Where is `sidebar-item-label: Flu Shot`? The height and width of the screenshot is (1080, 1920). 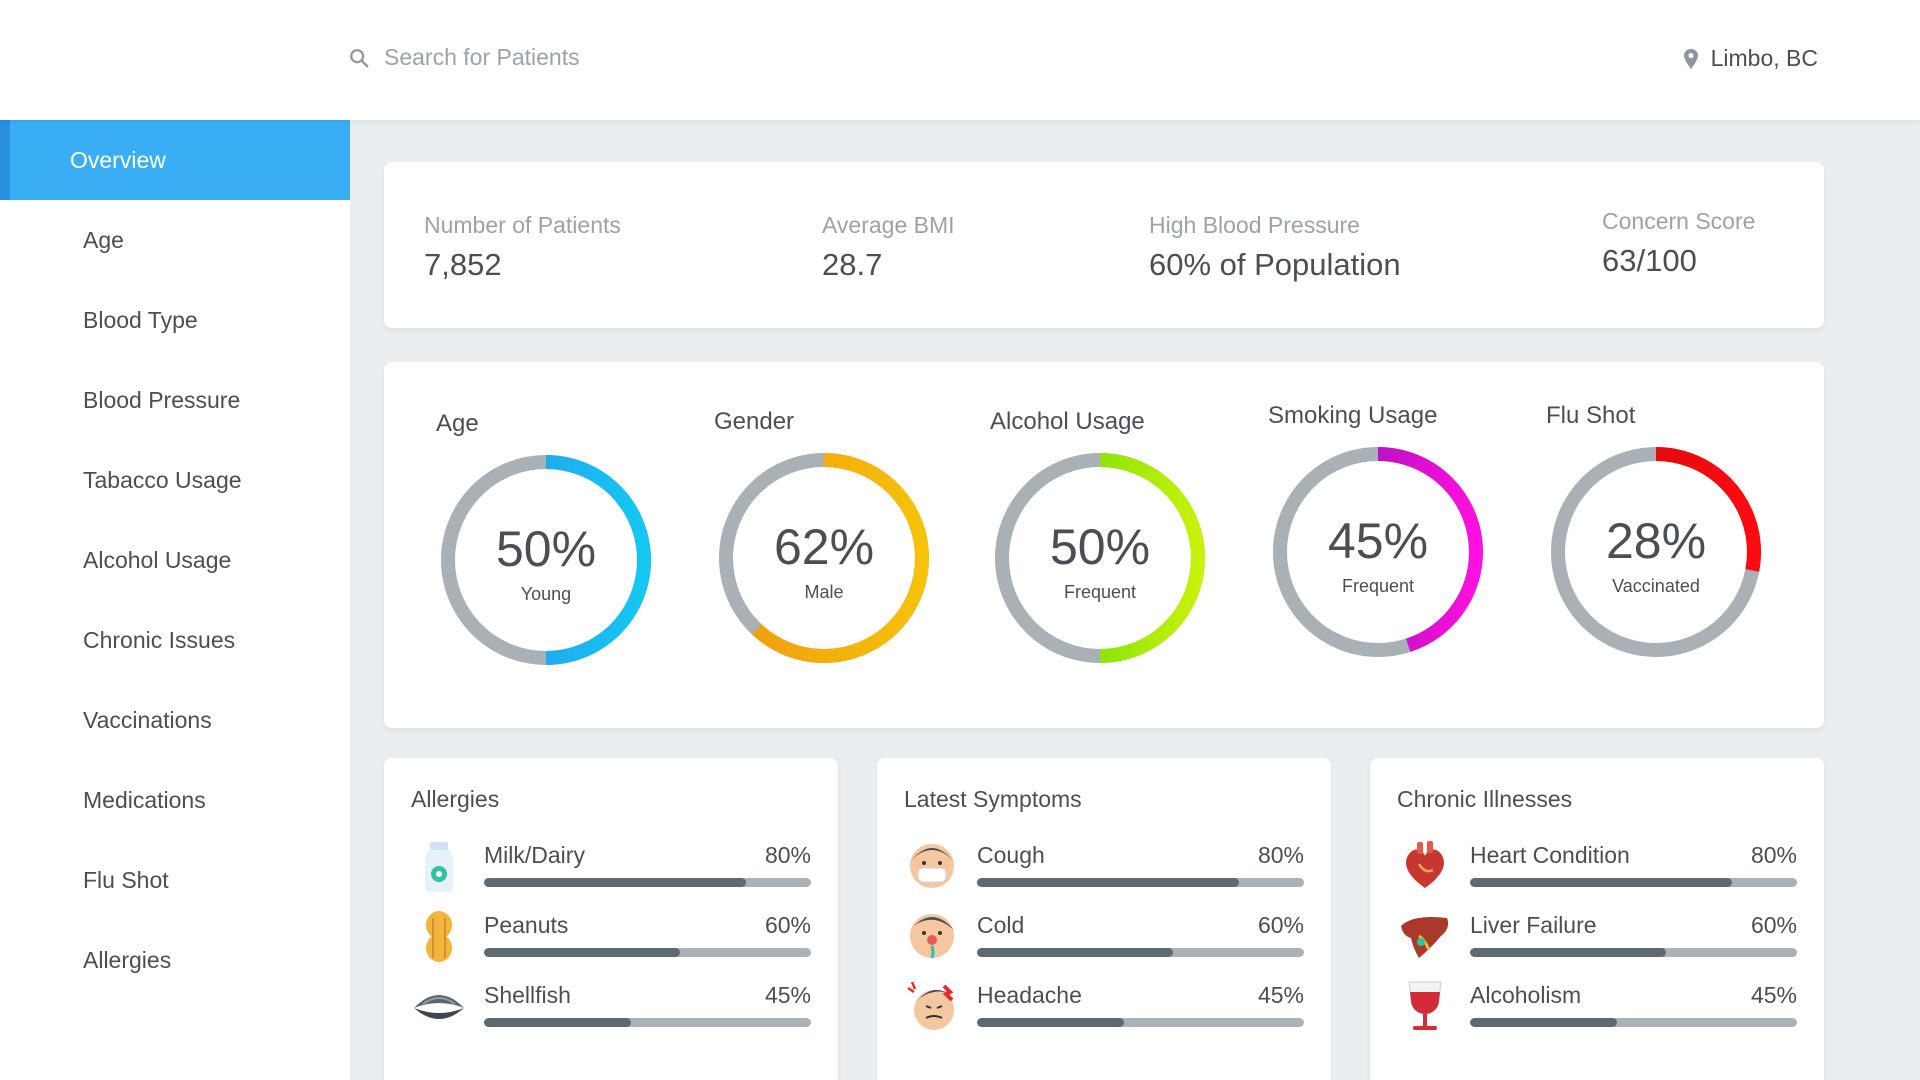
sidebar-item-label: Flu Shot is located at coordinates (126, 879).